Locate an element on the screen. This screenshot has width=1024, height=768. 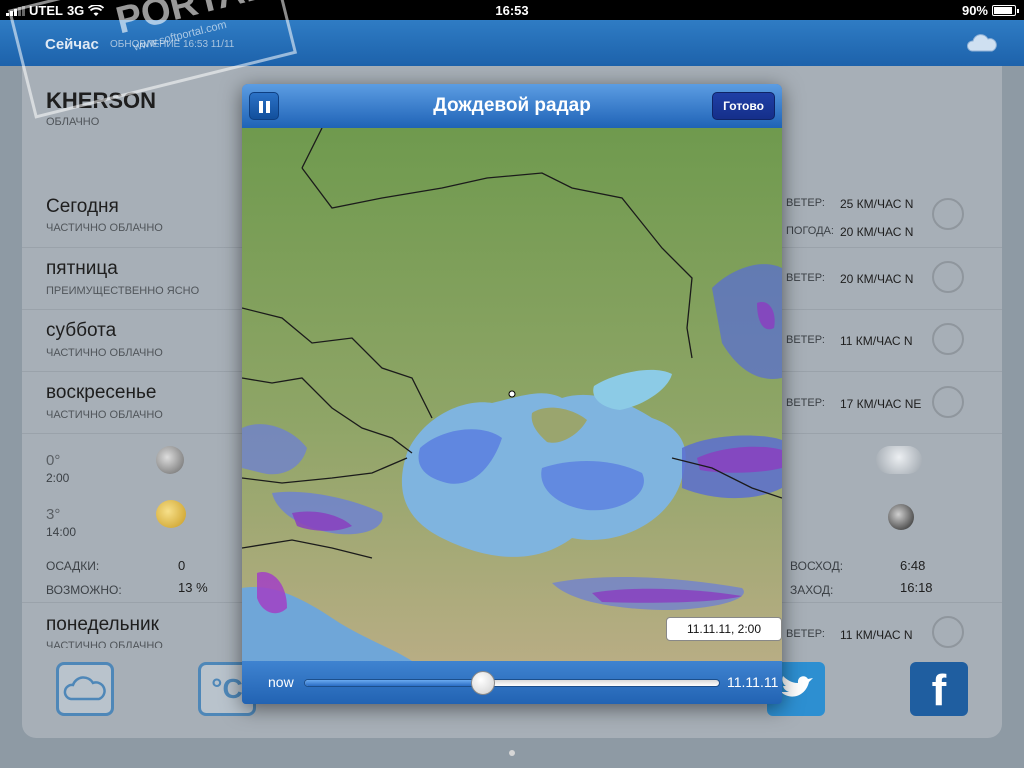
wind-value: 17 КМ/ЧАС NE is located at coordinates (881, 404).